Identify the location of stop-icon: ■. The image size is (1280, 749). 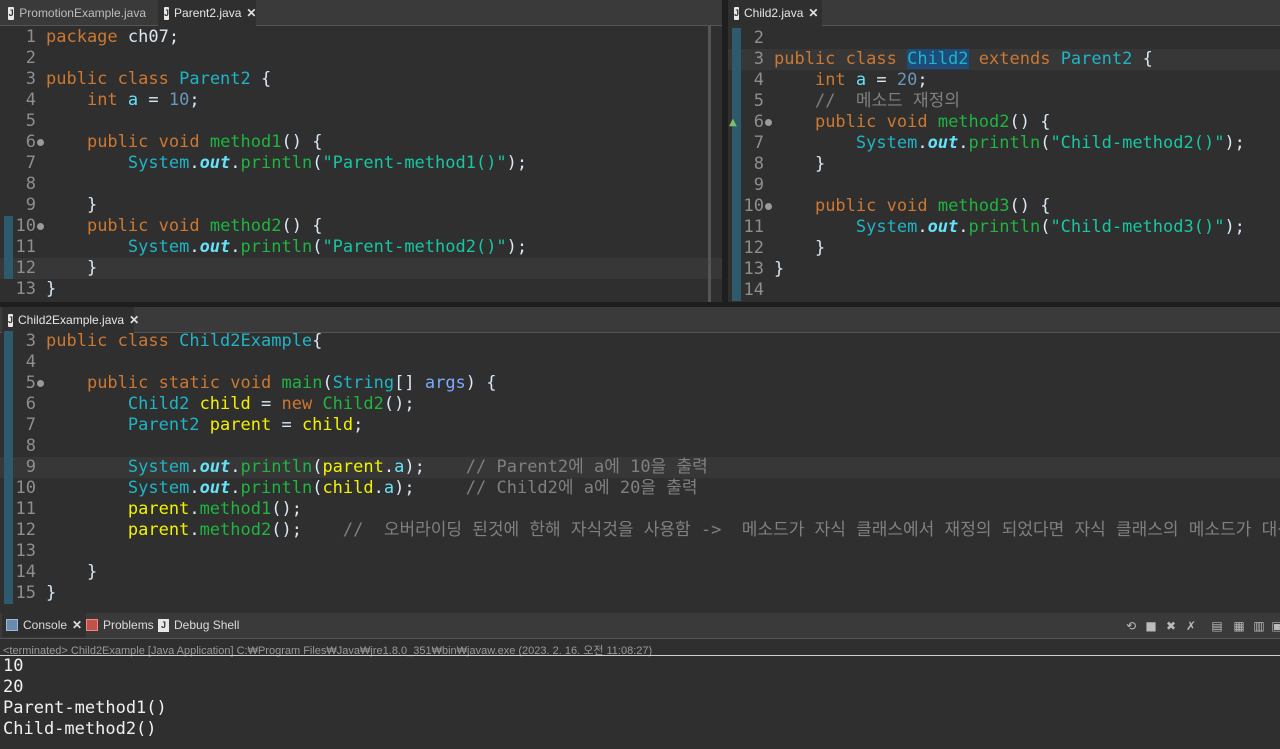
(1151, 626).